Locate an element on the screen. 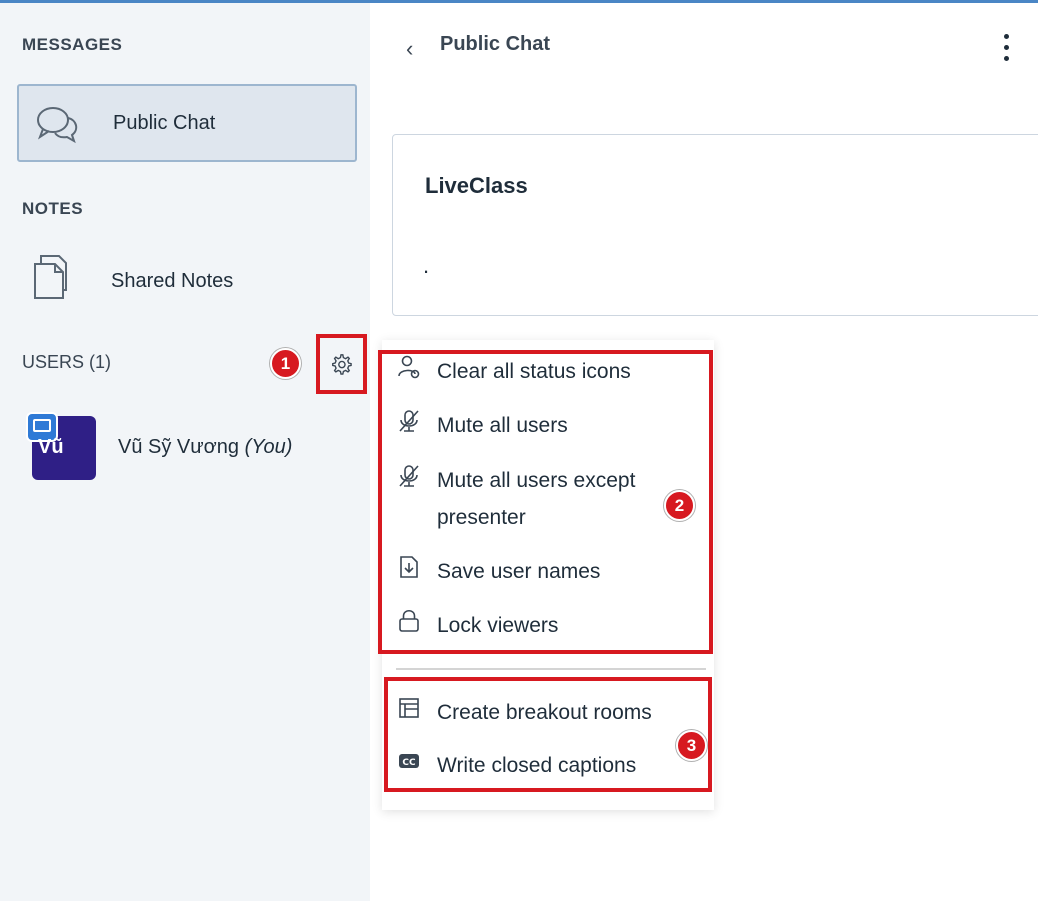  notes-section-title: NOTES is located at coordinates (53, 208).